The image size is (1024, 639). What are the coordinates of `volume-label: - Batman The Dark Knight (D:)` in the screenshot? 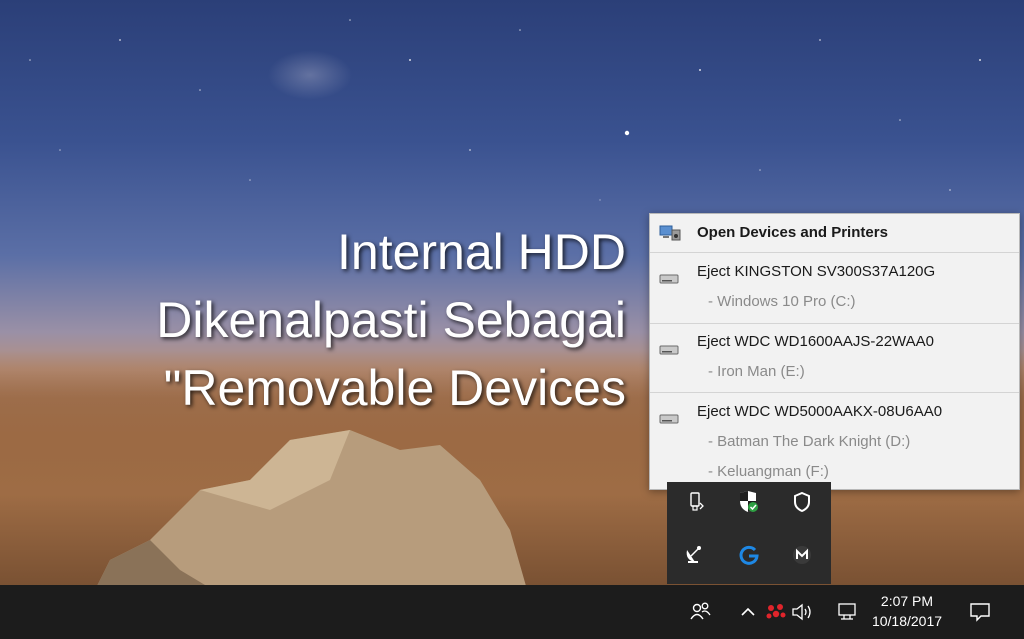 It's located at (809, 441).